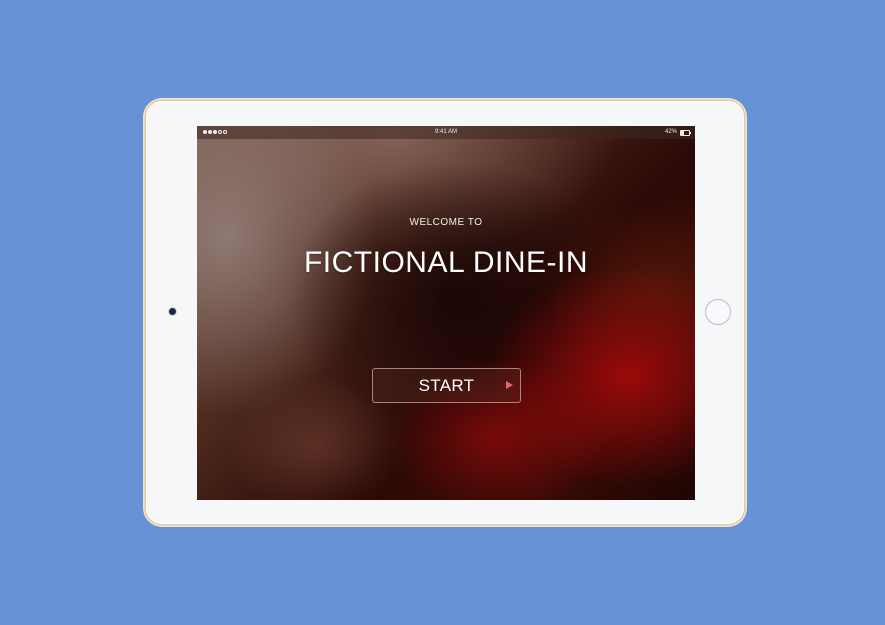  I want to click on start-button: START, so click(446, 385).